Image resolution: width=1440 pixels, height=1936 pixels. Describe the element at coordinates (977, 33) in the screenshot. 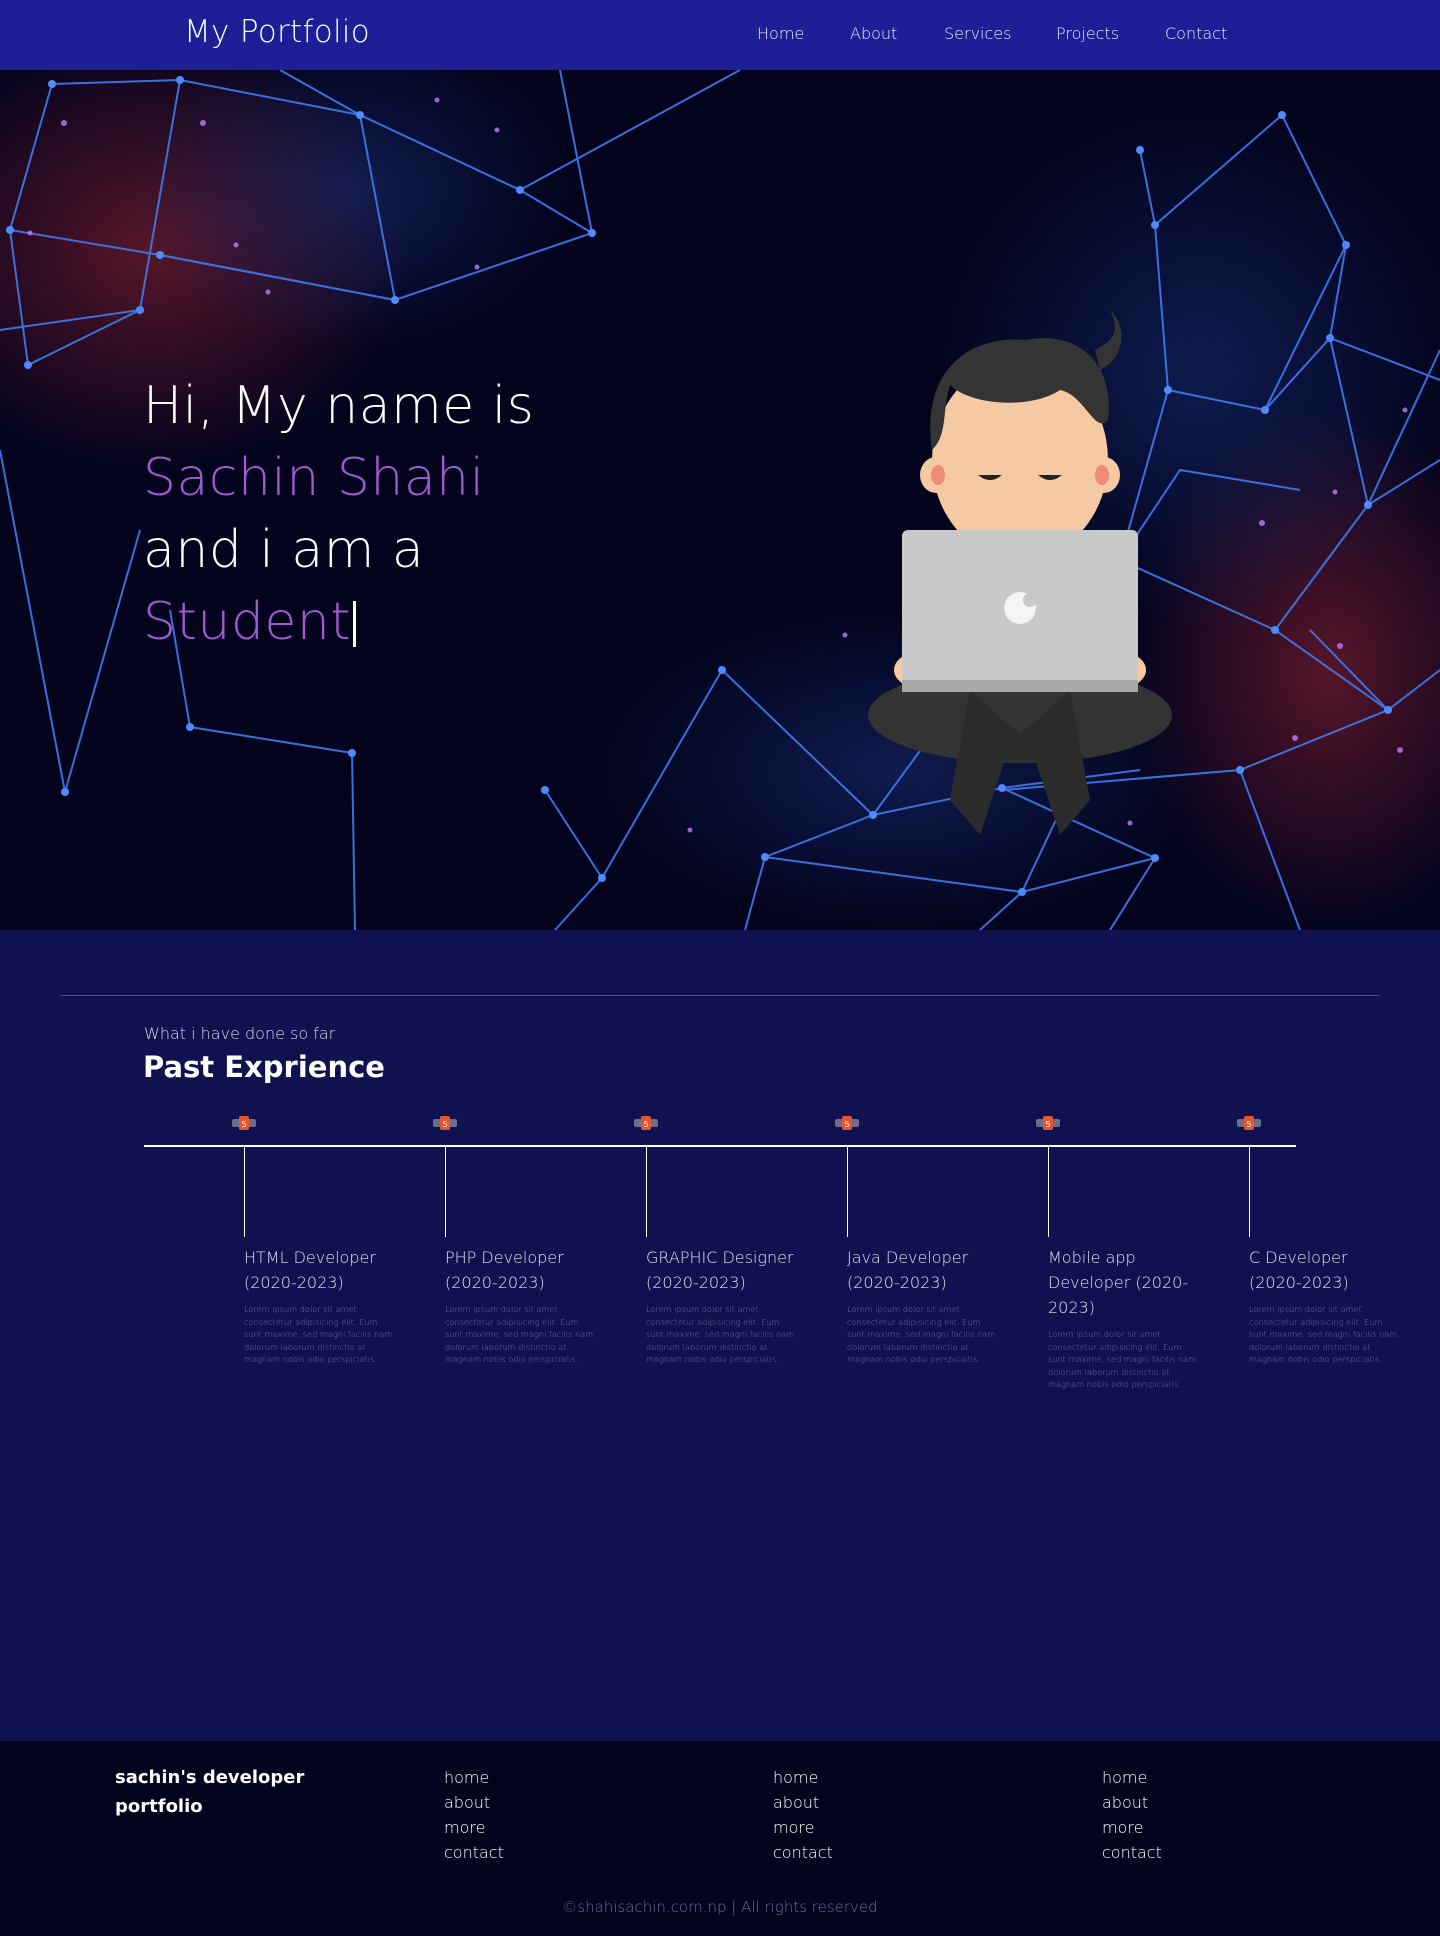

I see `nav-link-services: Services` at that location.